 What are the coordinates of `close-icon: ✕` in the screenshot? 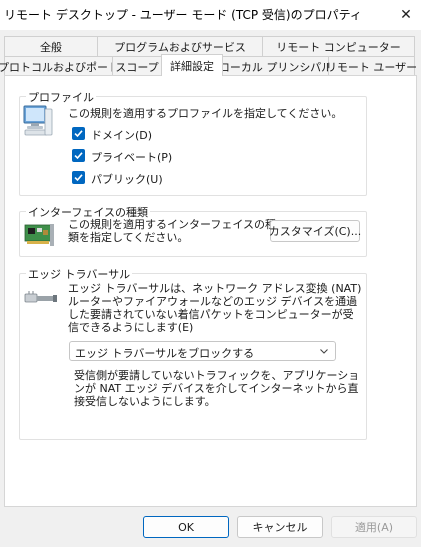 It's located at (406, 15).